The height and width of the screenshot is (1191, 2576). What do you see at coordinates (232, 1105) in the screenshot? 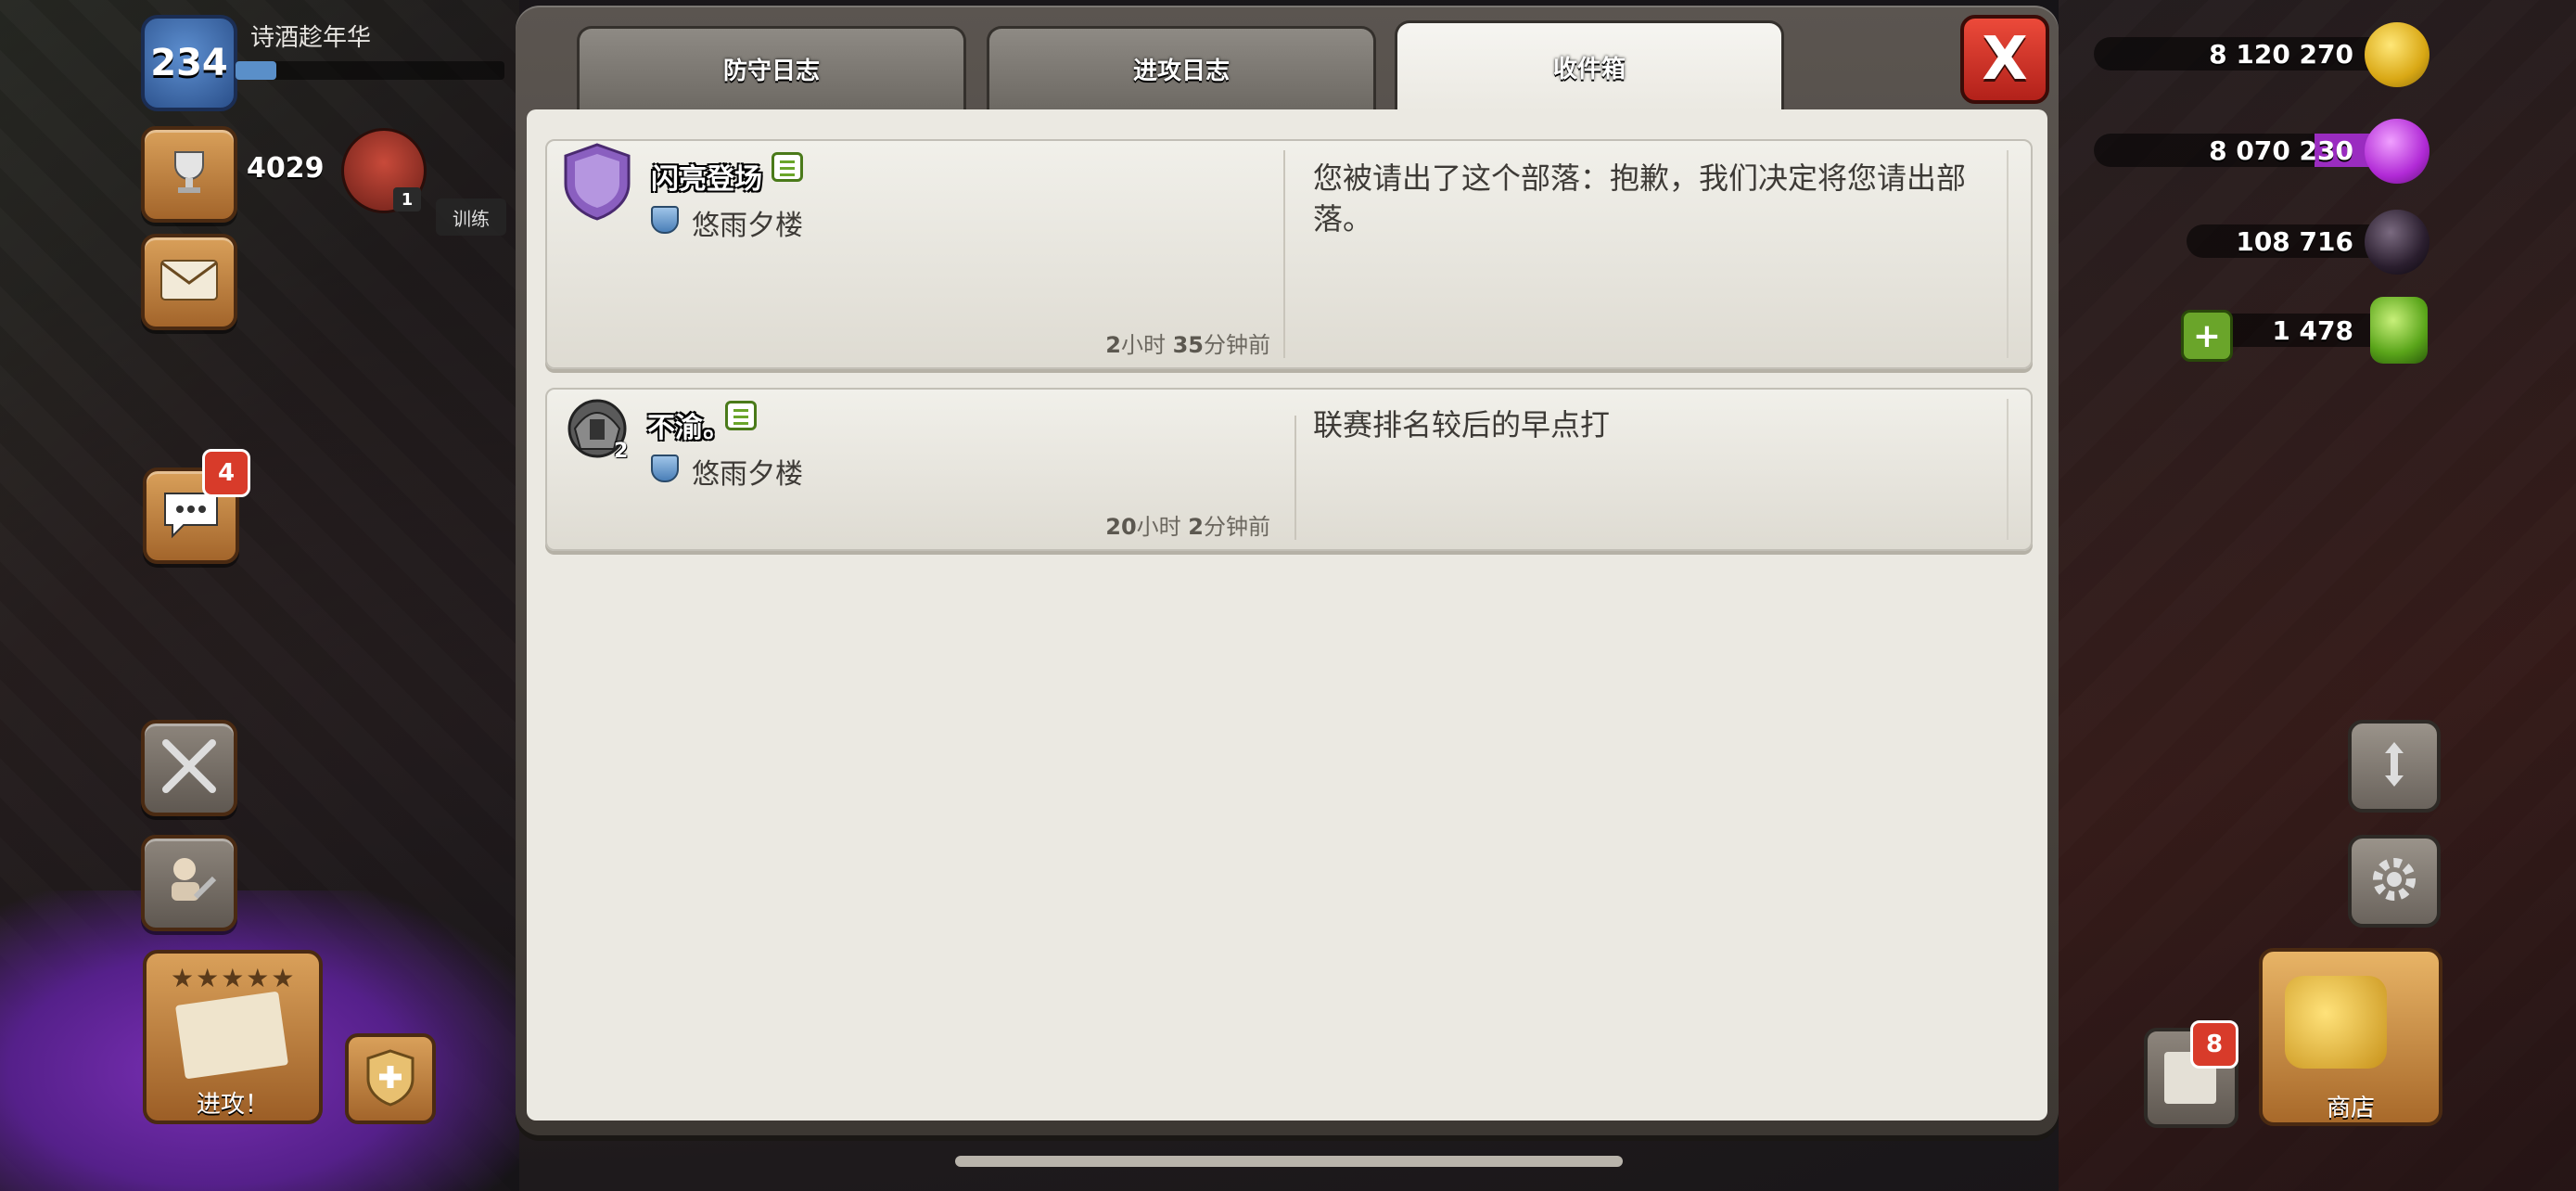
I see `attack-label: 进攻！` at bounding box center [232, 1105].